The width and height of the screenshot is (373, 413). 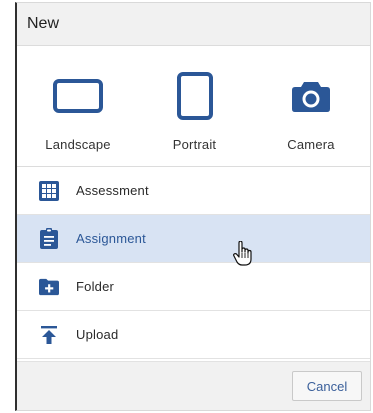 What do you see at coordinates (111, 238) in the screenshot?
I see `menu-item-assignment-label: Assignment` at bounding box center [111, 238].